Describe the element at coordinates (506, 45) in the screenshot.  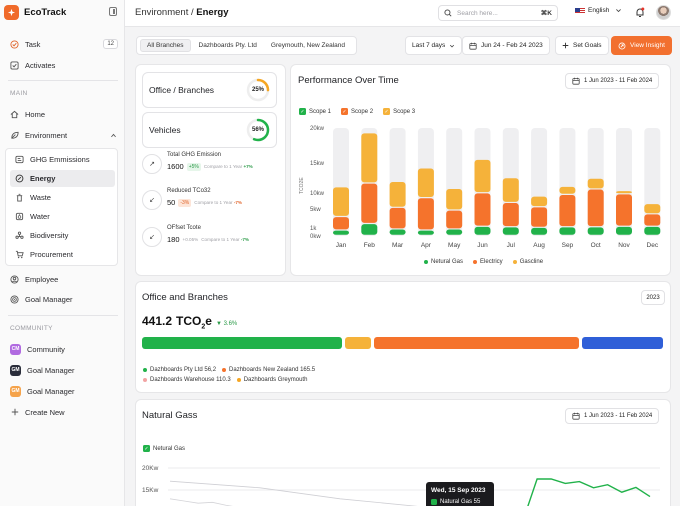
I see `date-range-picker: Jun 24 - Feb 24 2023` at that location.